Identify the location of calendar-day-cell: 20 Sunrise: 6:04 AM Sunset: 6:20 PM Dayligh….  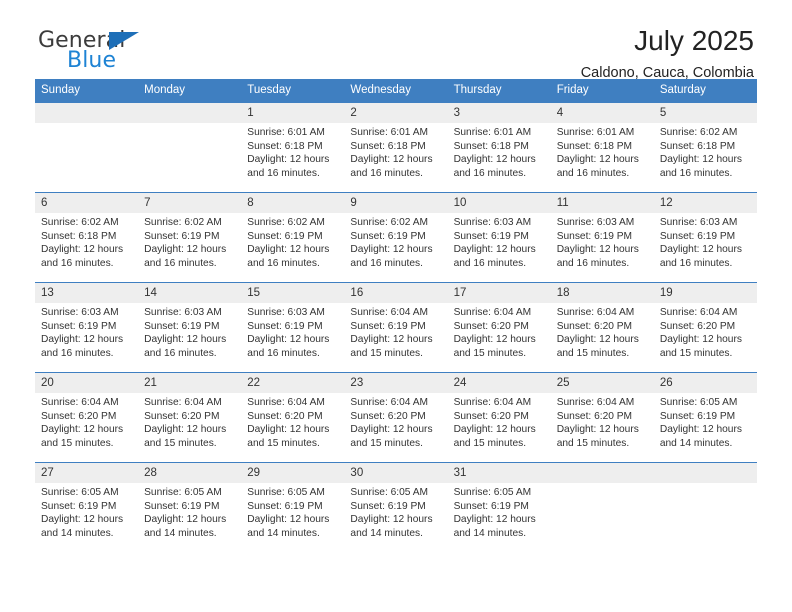
(87, 417).